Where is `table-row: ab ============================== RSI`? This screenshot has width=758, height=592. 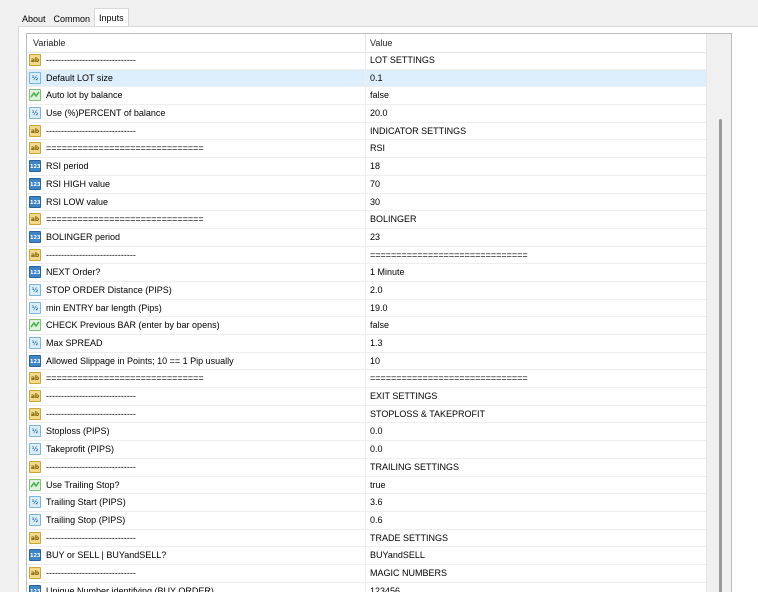
table-row: ab ============================== RSI is located at coordinates (367, 149).